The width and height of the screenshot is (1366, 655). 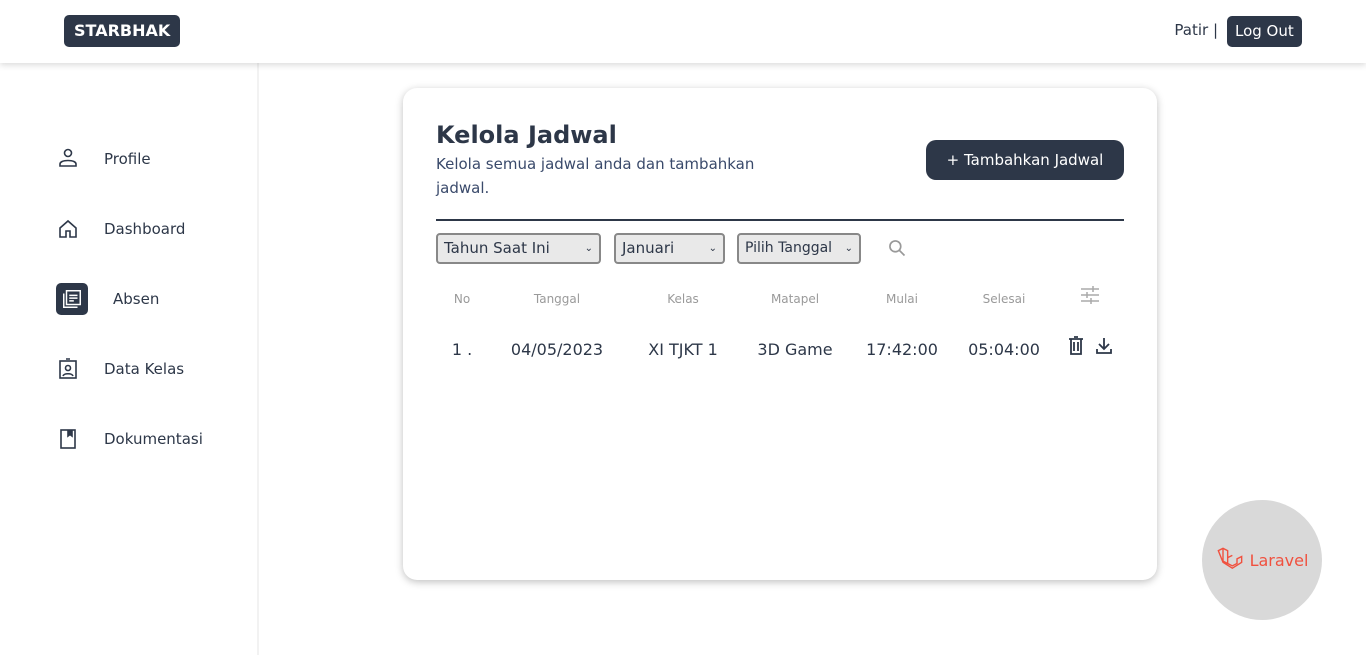 I want to click on page-title: Kelola Jadwal, so click(x=526, y=135).